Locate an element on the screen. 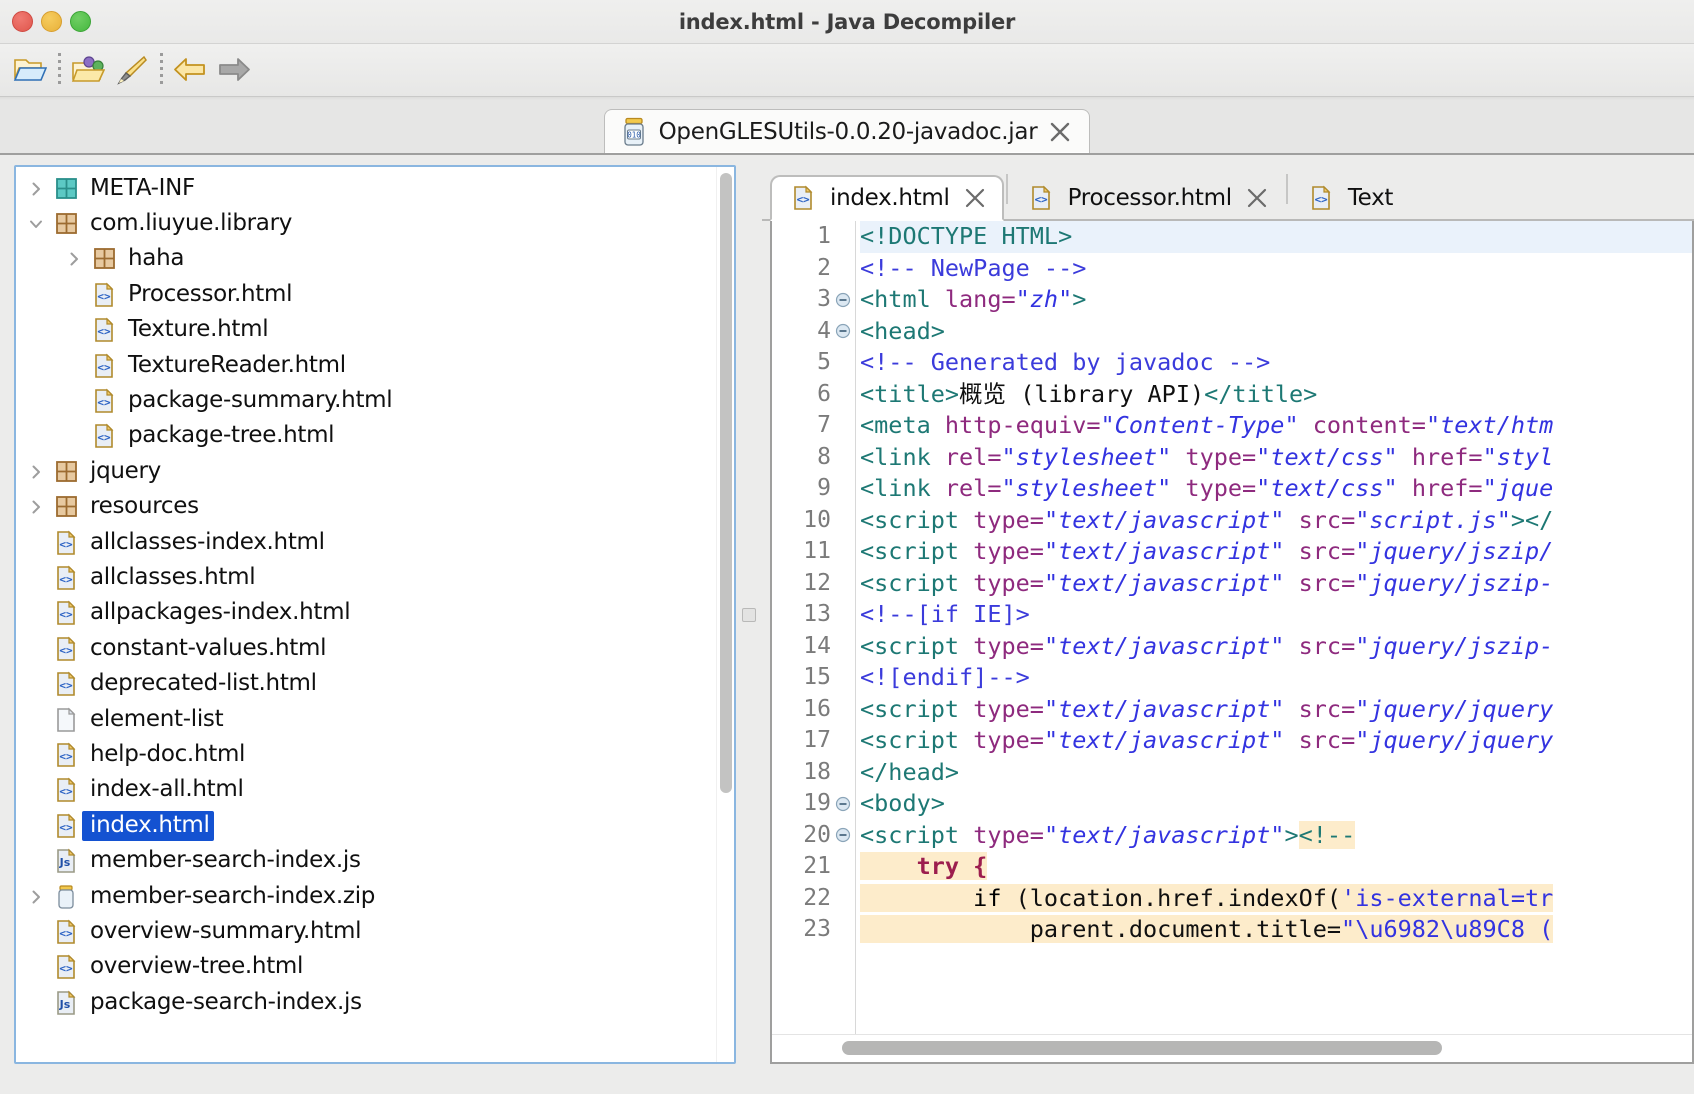 The width and height of the screenshot is (1694, 1094). tree-row: <> index-all.html is located at coordinates (366, 790).